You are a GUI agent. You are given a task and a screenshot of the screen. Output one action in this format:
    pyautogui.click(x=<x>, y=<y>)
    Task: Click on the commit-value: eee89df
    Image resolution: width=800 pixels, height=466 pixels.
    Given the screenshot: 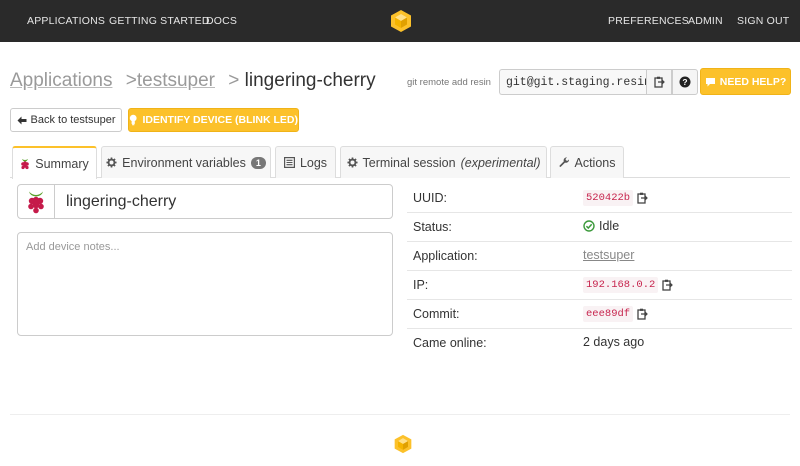 What is the action you would take?
    pyautogui.click(x=608, y=314)
    